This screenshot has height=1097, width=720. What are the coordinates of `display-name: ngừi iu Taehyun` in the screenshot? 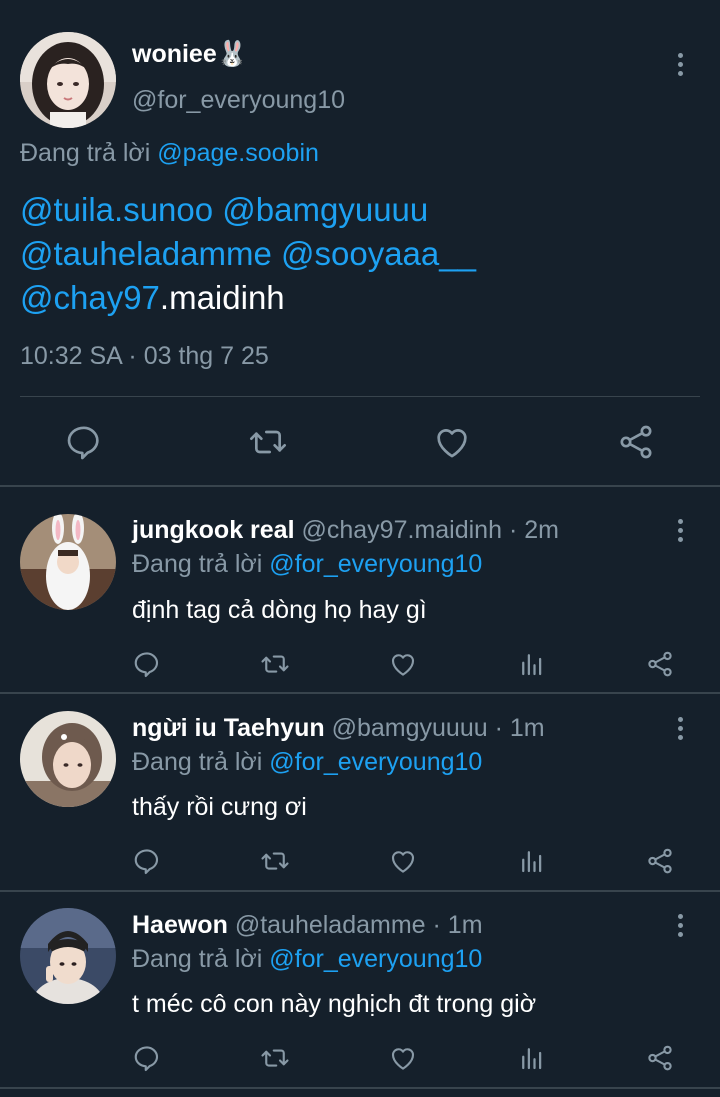 It's located at (228, 728).